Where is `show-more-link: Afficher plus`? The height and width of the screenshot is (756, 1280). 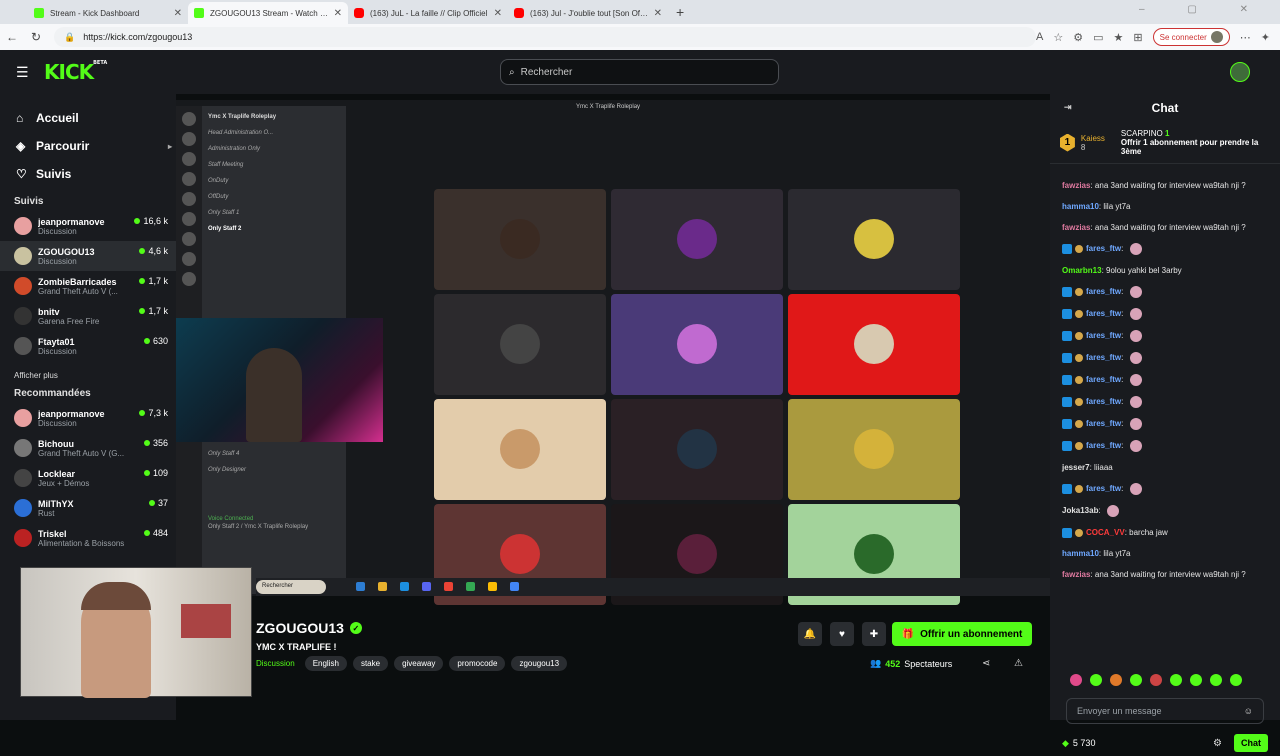
show-more-link: Afficher plus is located at coordinates (95, 375).